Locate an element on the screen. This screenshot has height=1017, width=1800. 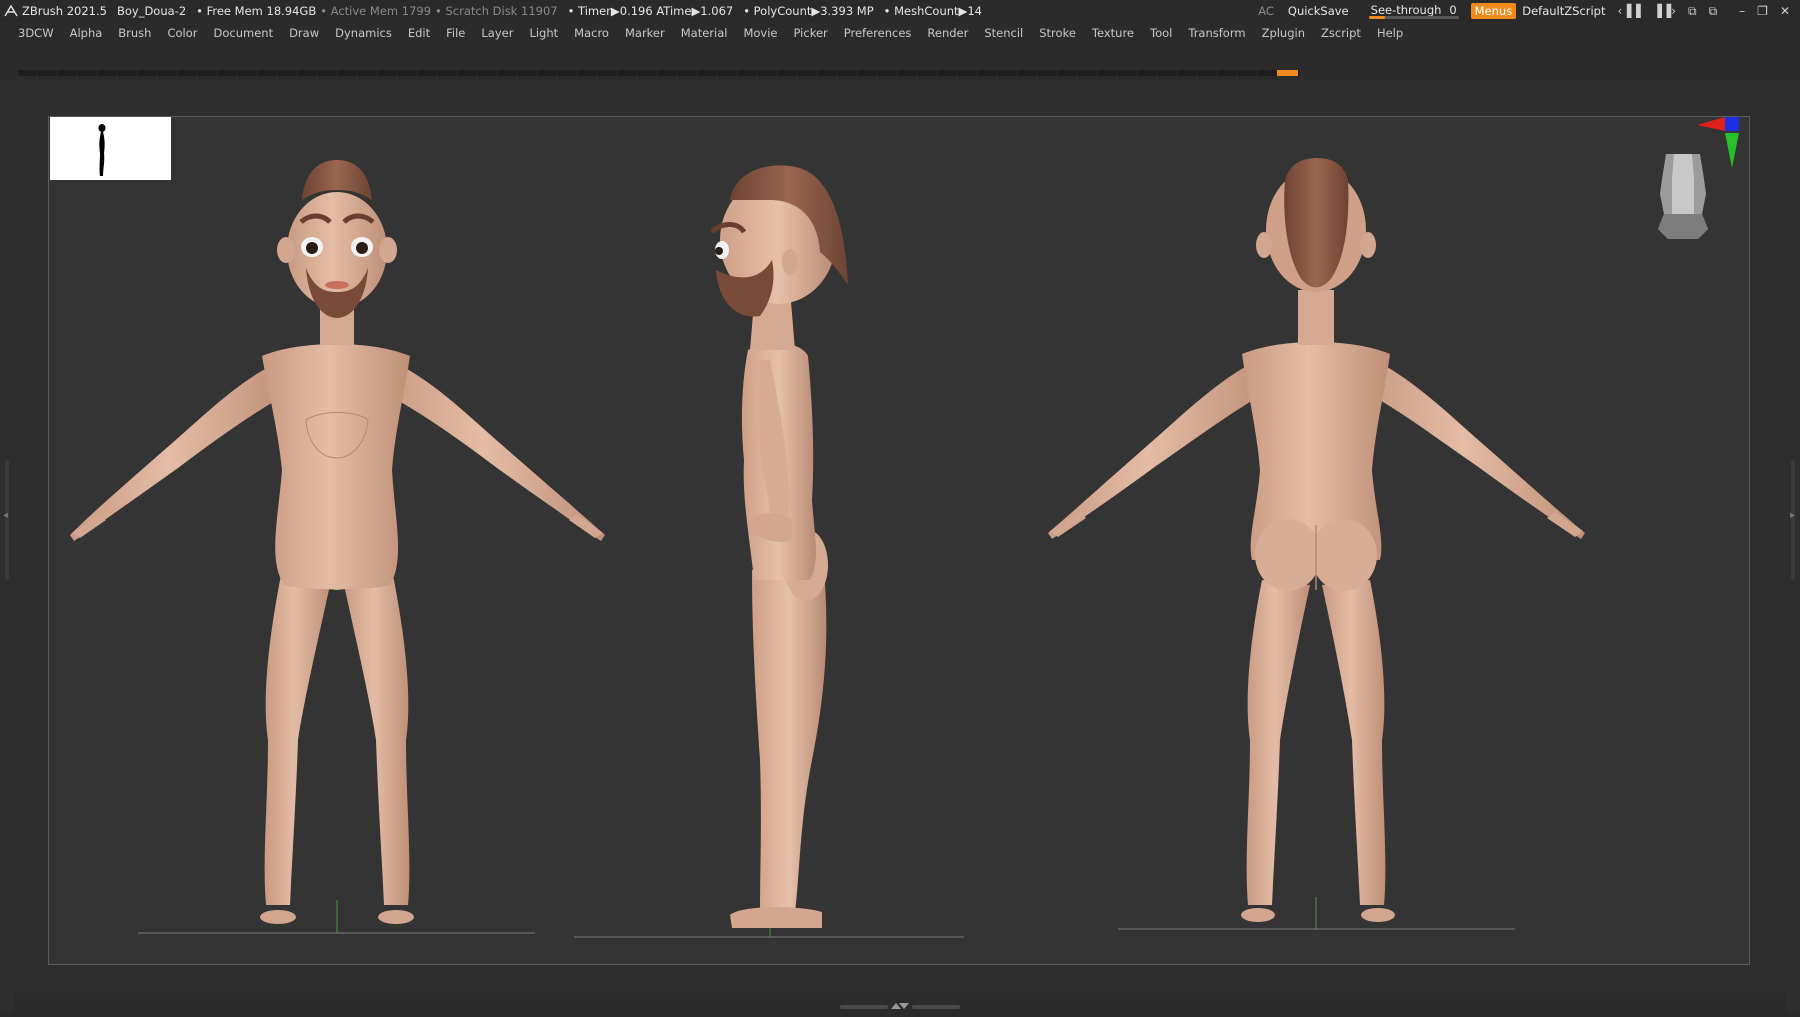
axis-gizmo-icon is located at coordinates (1722, 143).